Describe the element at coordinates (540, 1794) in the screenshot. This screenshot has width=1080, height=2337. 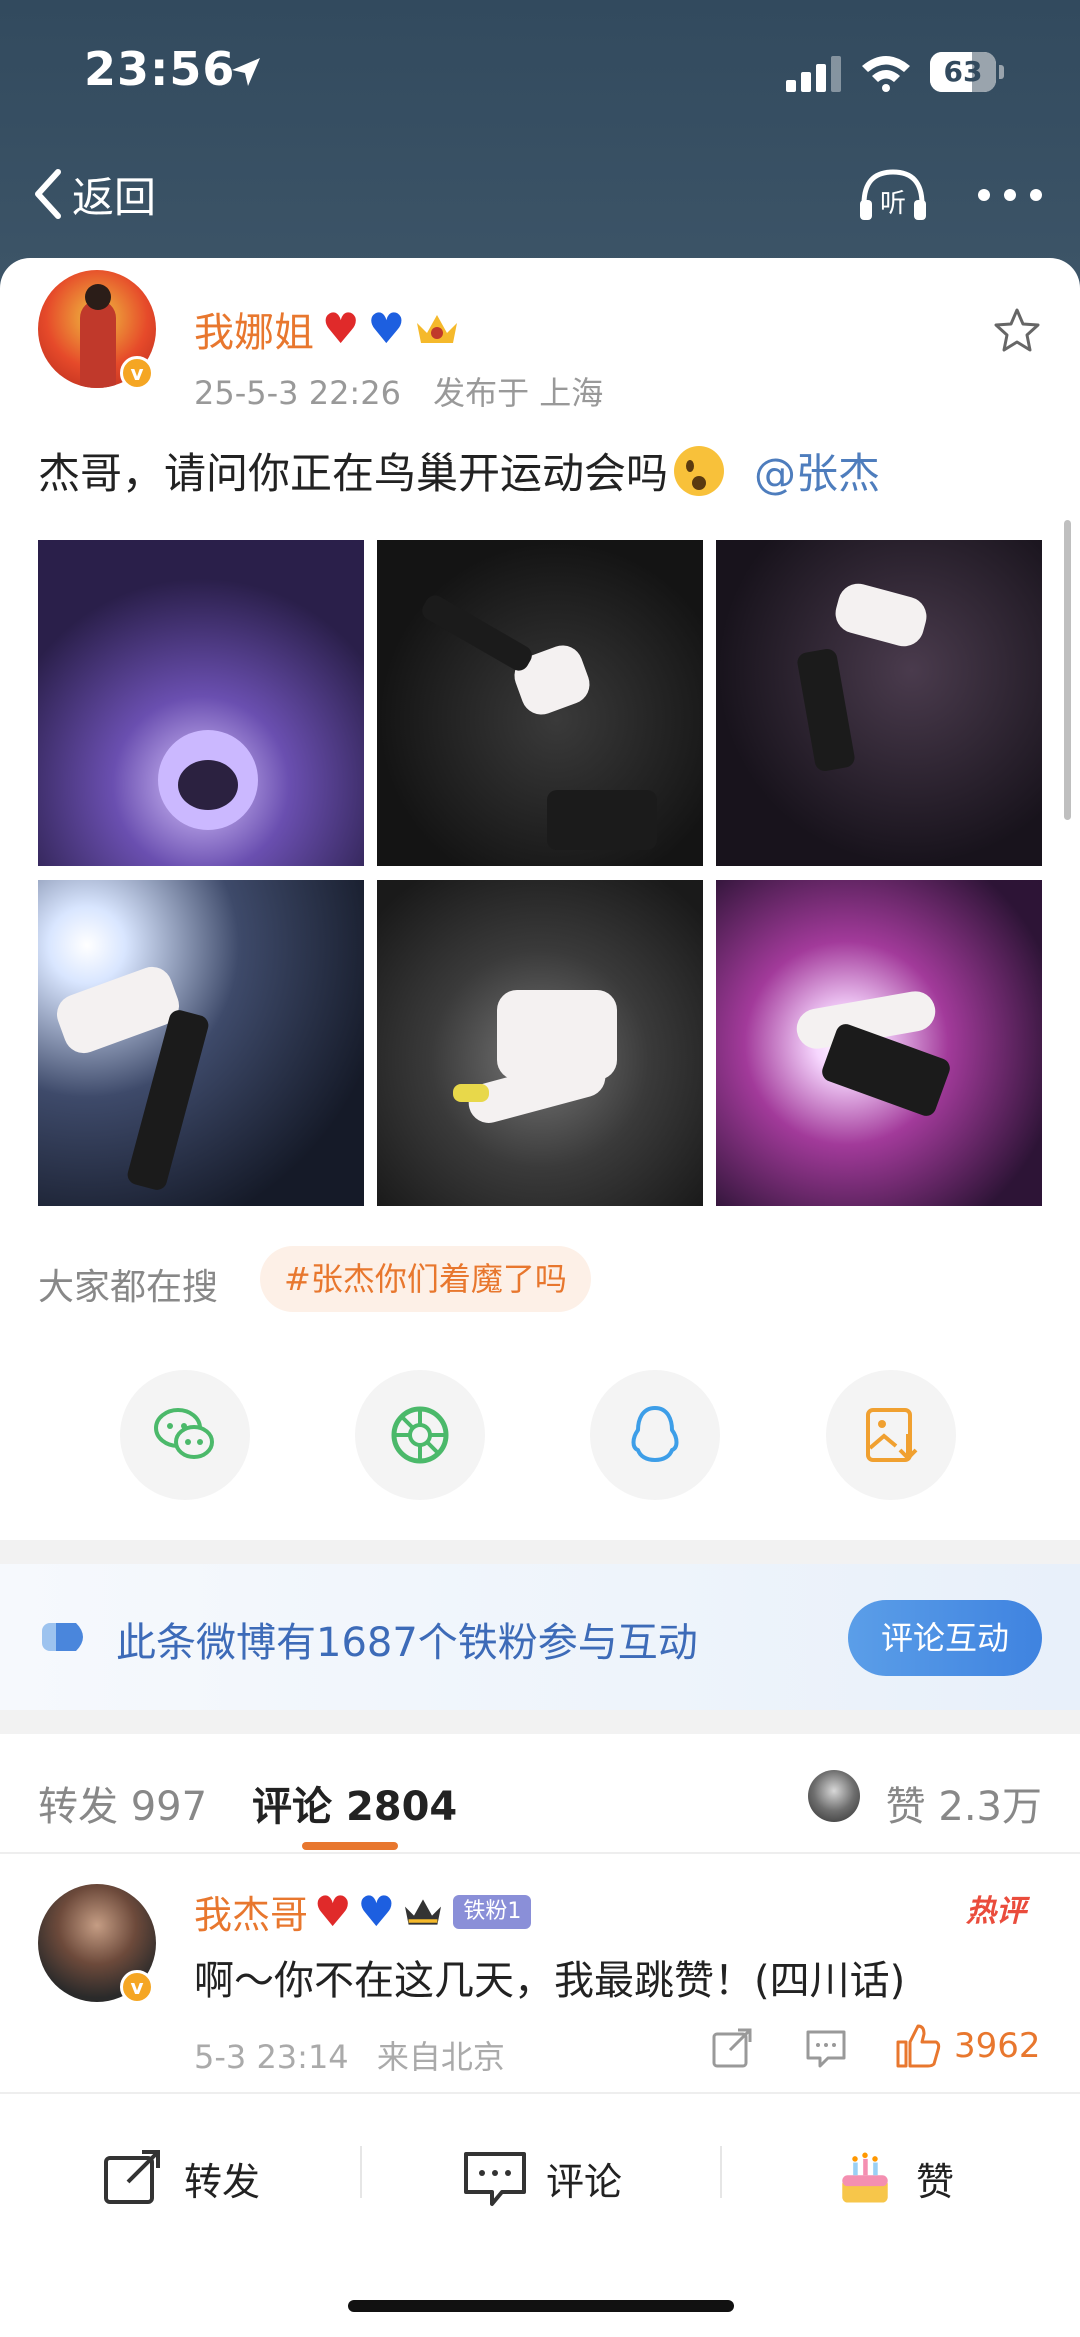
I see `engagement-tabs: 转发 997 评论 2804 赞 2.3万` at that location.